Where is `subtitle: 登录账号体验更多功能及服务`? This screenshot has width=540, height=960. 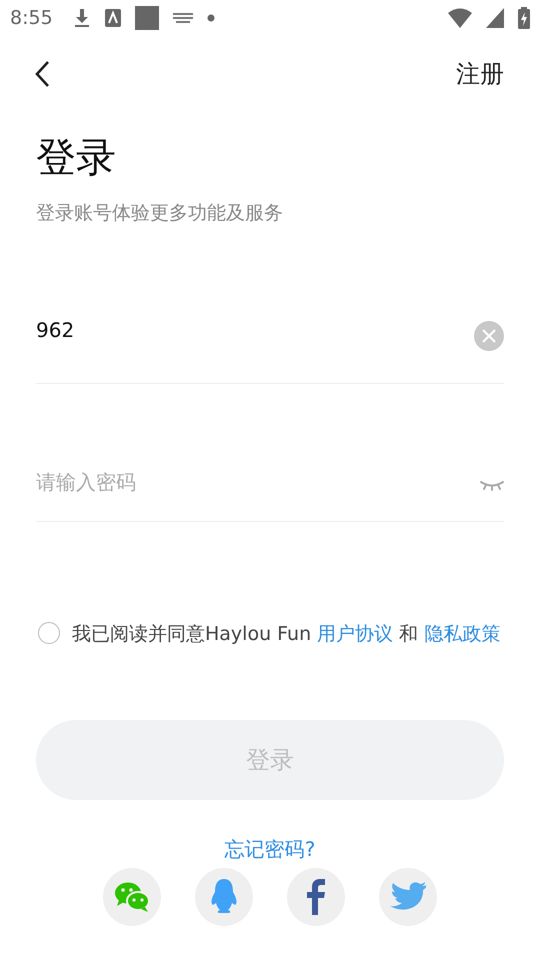 subtitle: 登录账号体验更多功能及服务 is located at coordinates (160, 213).